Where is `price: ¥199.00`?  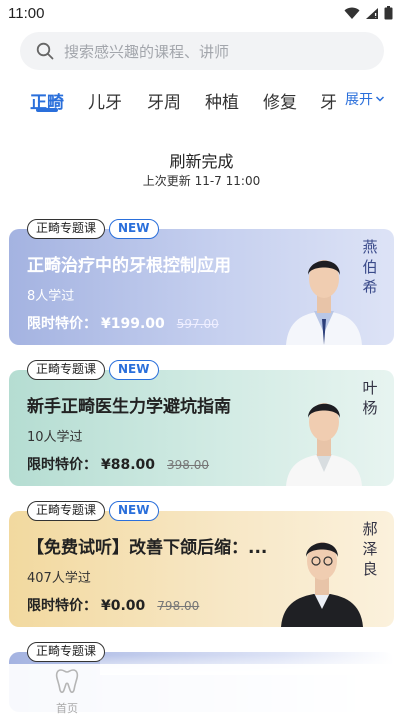
price: ¥199.00 is located at coordinates (133, 324).